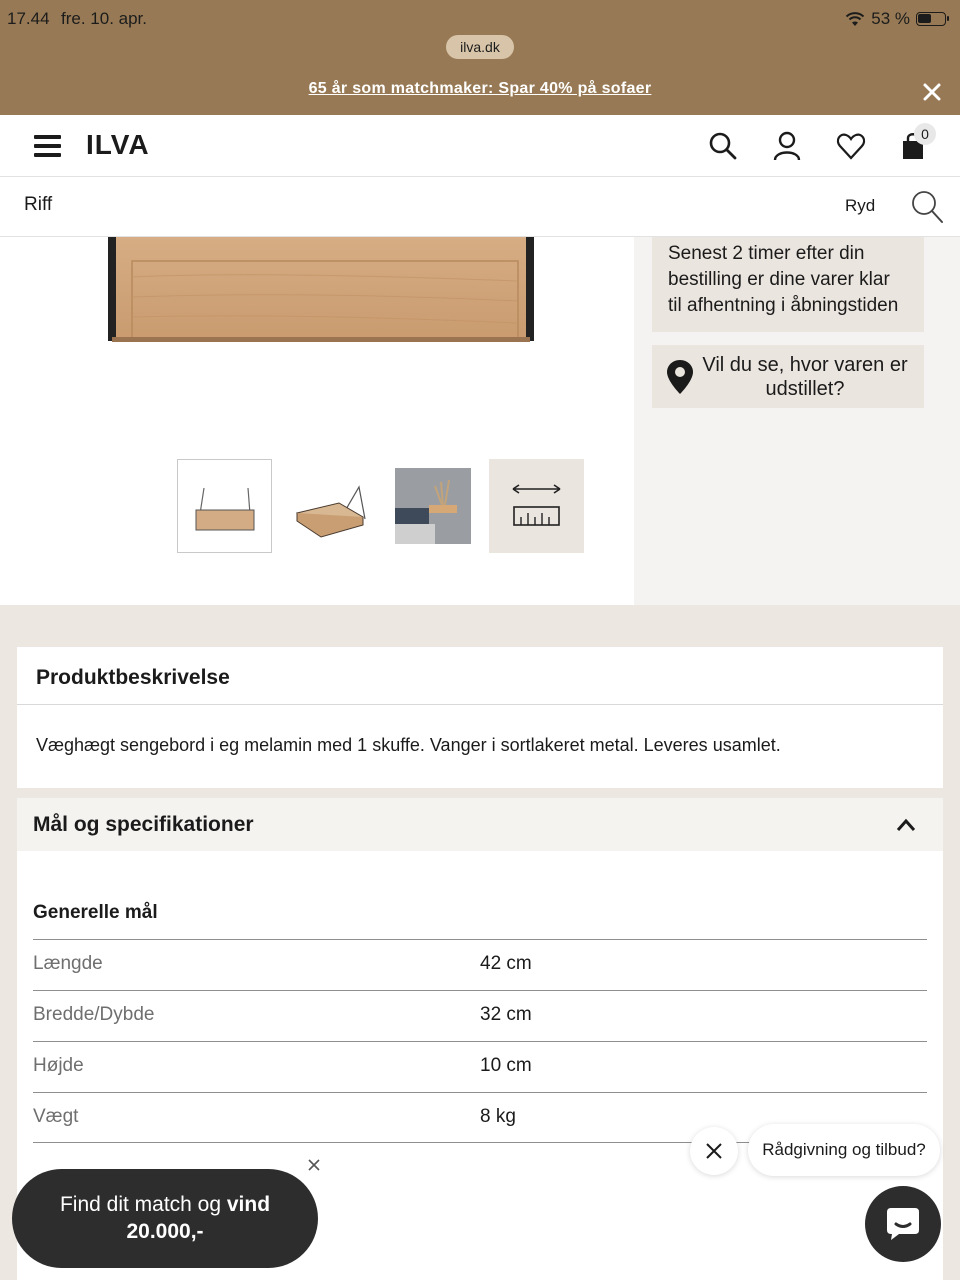  I want to click on search-input: Riff, so click(38, 205).